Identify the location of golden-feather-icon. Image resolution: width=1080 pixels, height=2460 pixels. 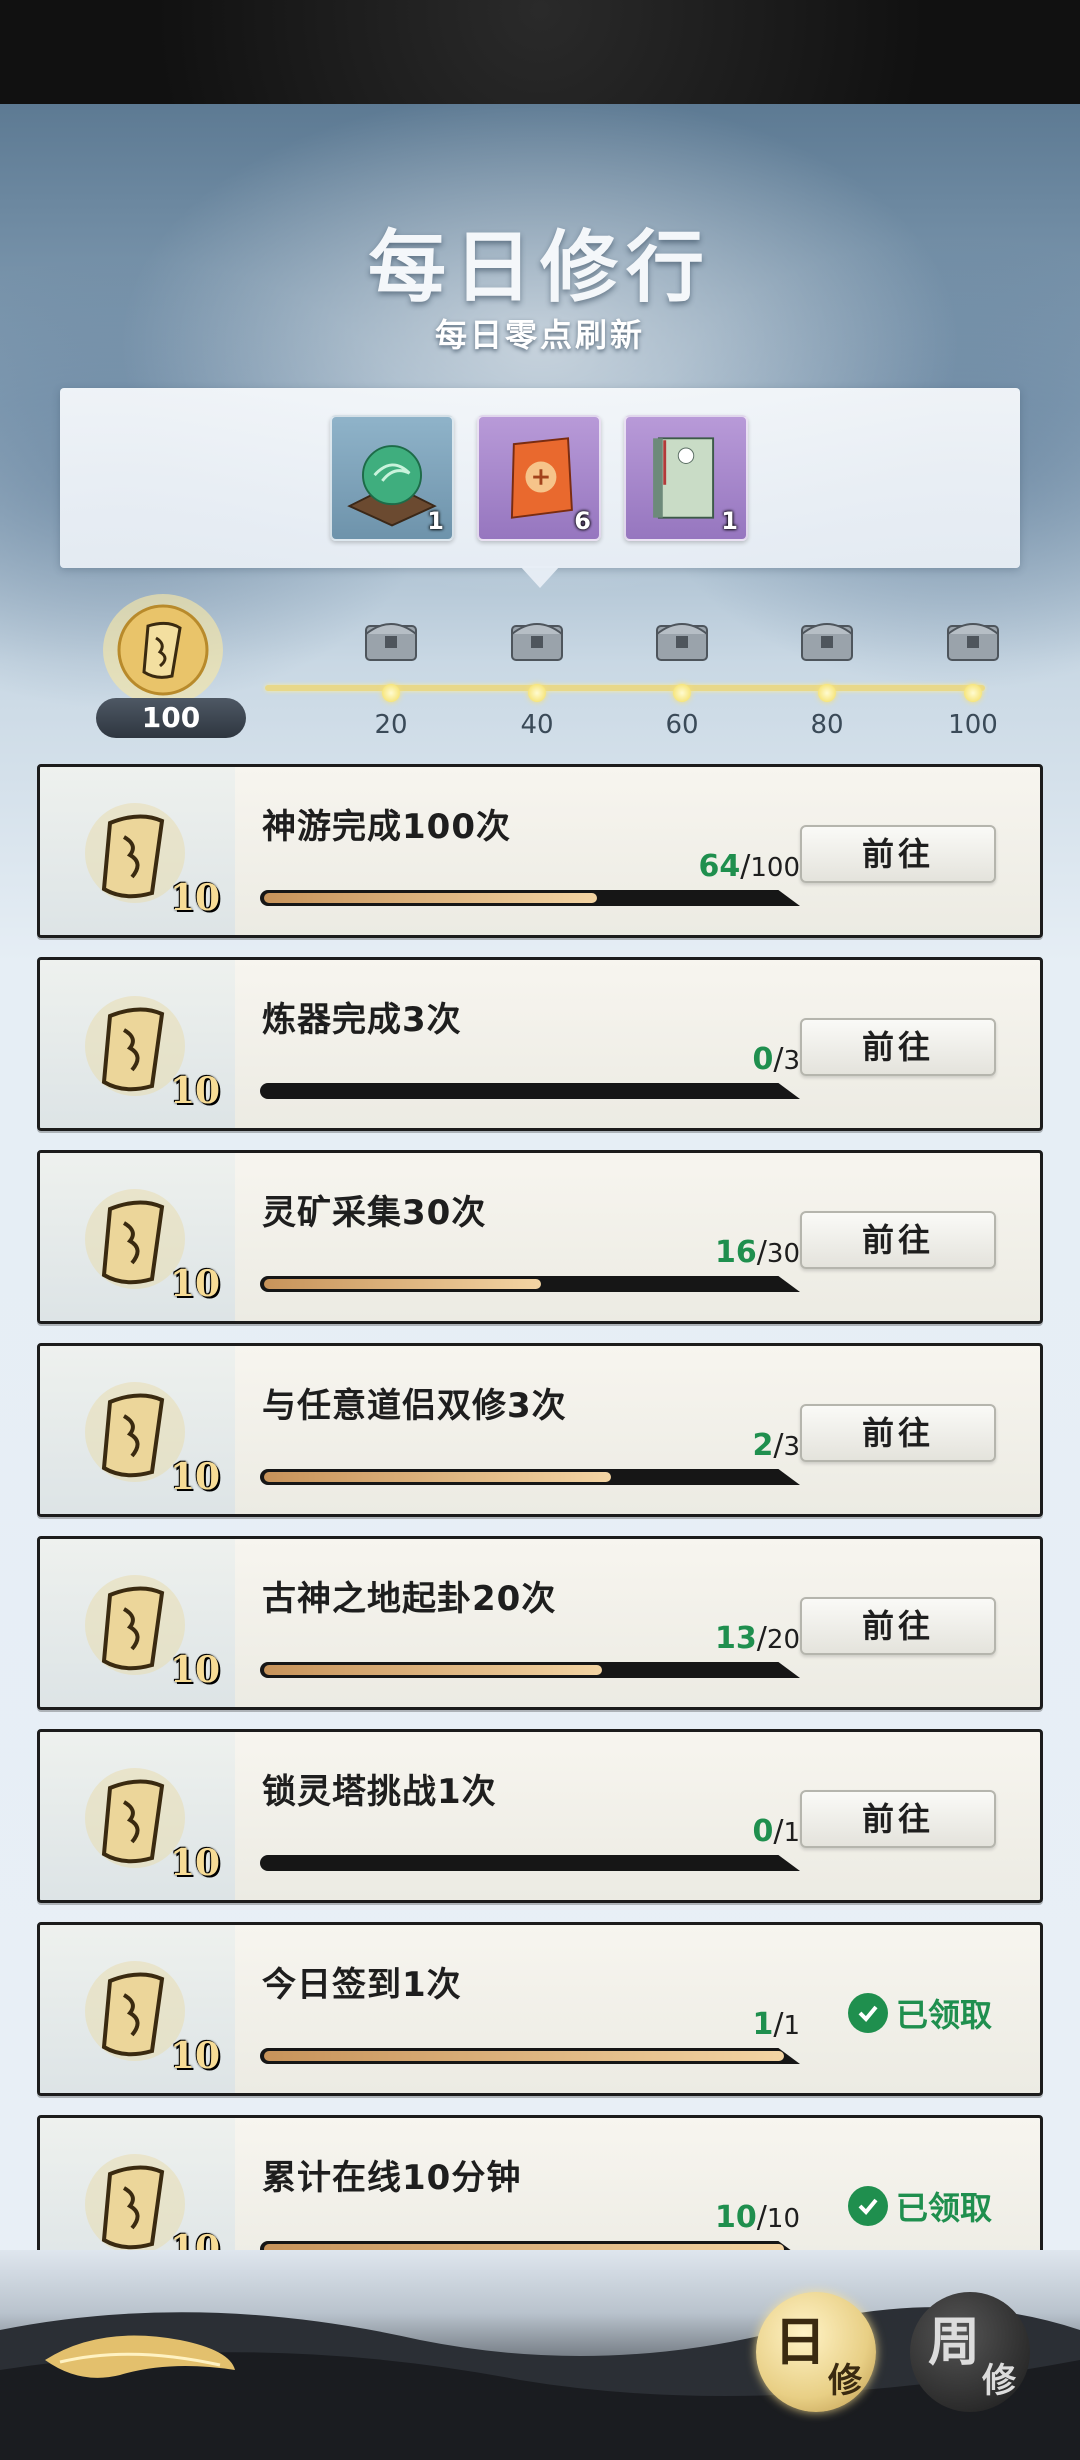
(140, 2356).